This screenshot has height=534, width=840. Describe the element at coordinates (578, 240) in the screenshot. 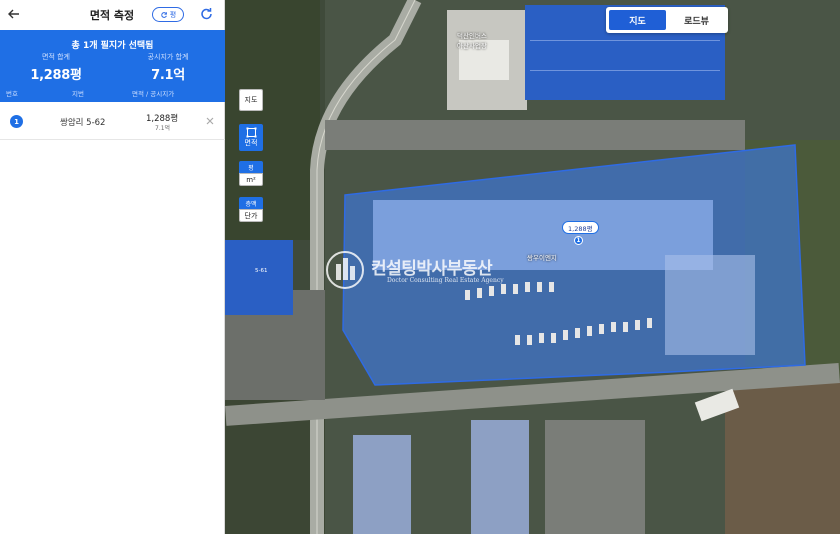

I see `map-pin-icon: 1` at that location.